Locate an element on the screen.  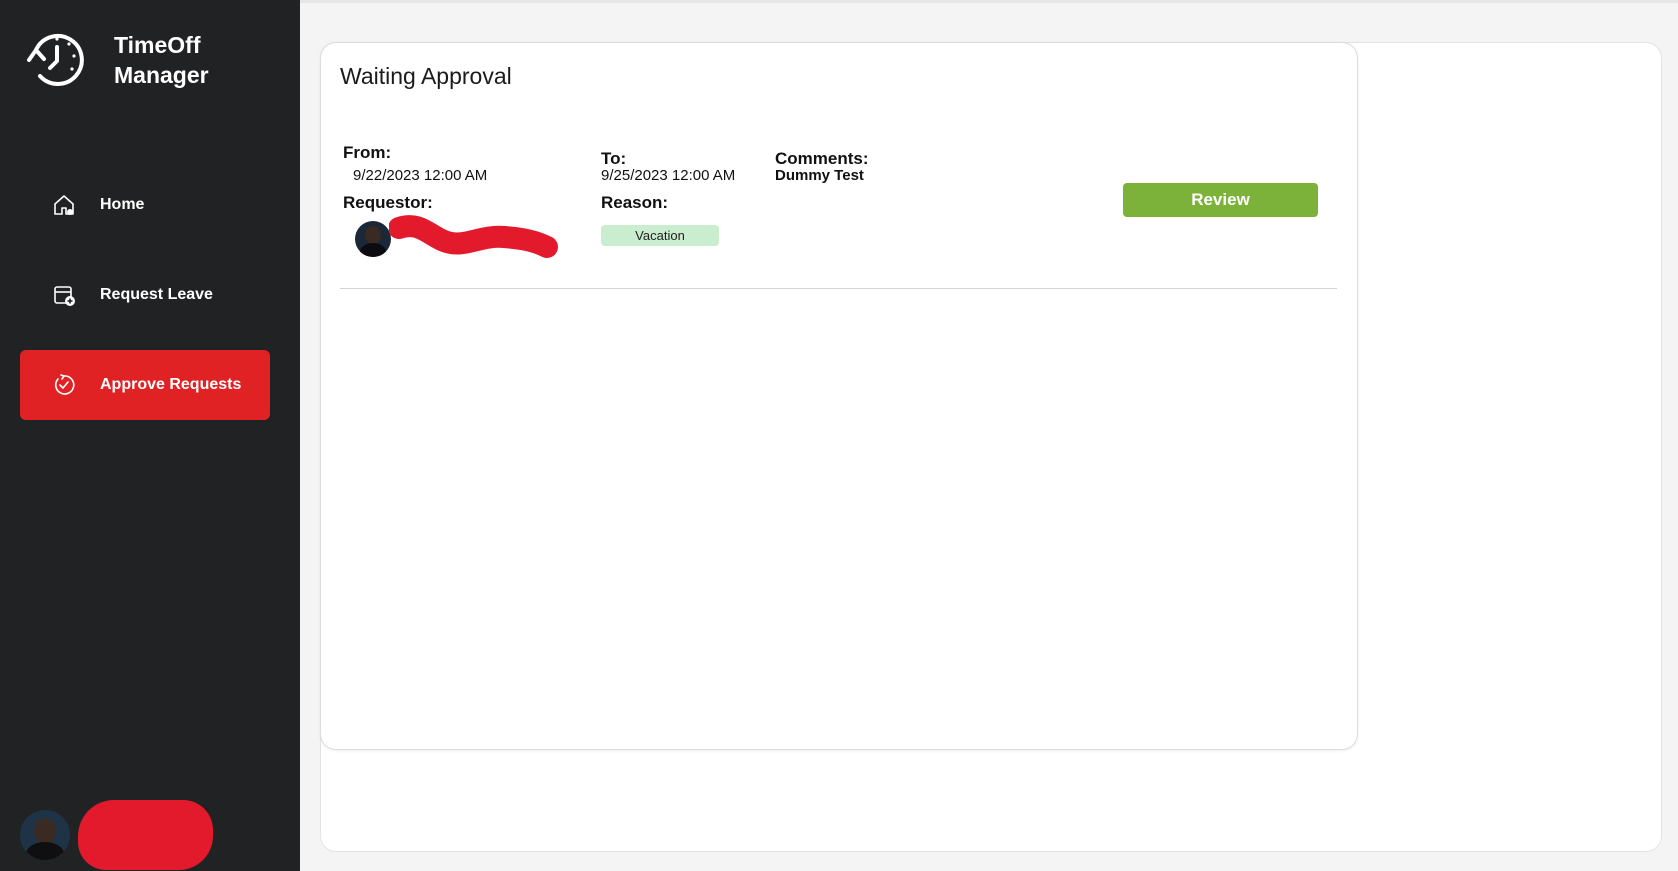
comments-value: Dummy Test is located at coordinates (819, 175).